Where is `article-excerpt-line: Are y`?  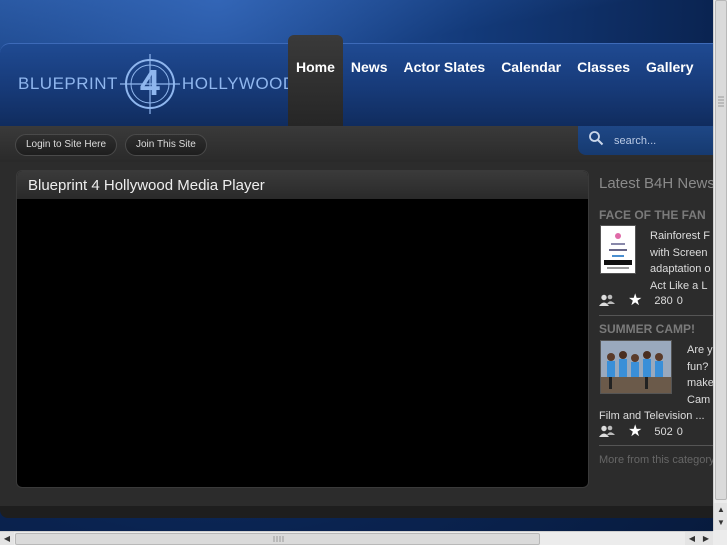 article-excerpt-line: Are y is located at coordinates (700, 350).